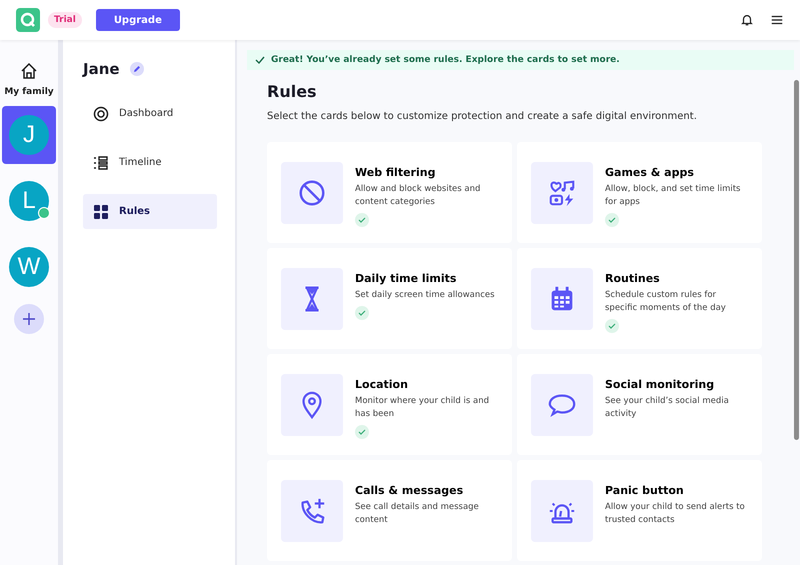 This screenshot has width=800, height=565. I want to click on page-title: Rules, so click(292, 91).